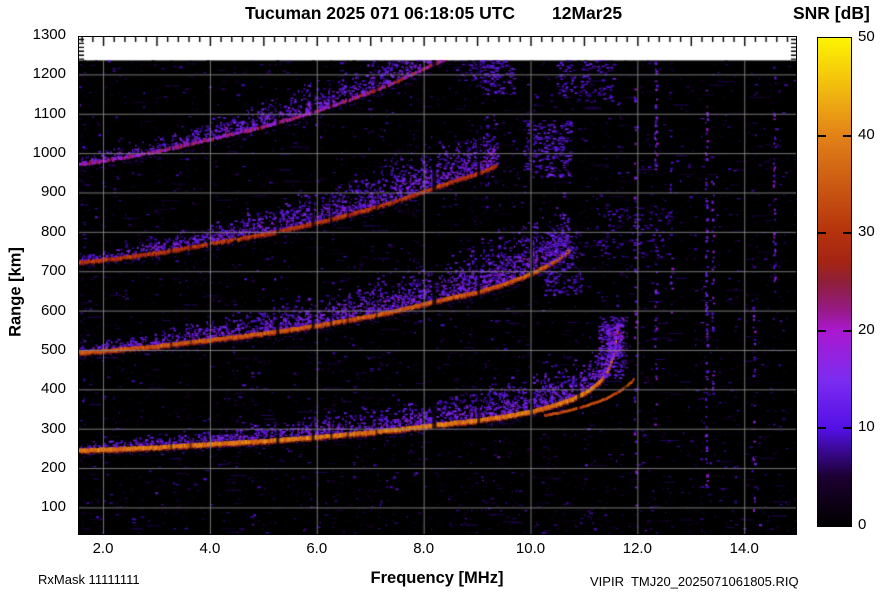 The height and width of the screenshot is (595, 884). Describe the element at coordinates (866, 427) in the screenshot. I see `colorbar-tick-label: 10` at that location.